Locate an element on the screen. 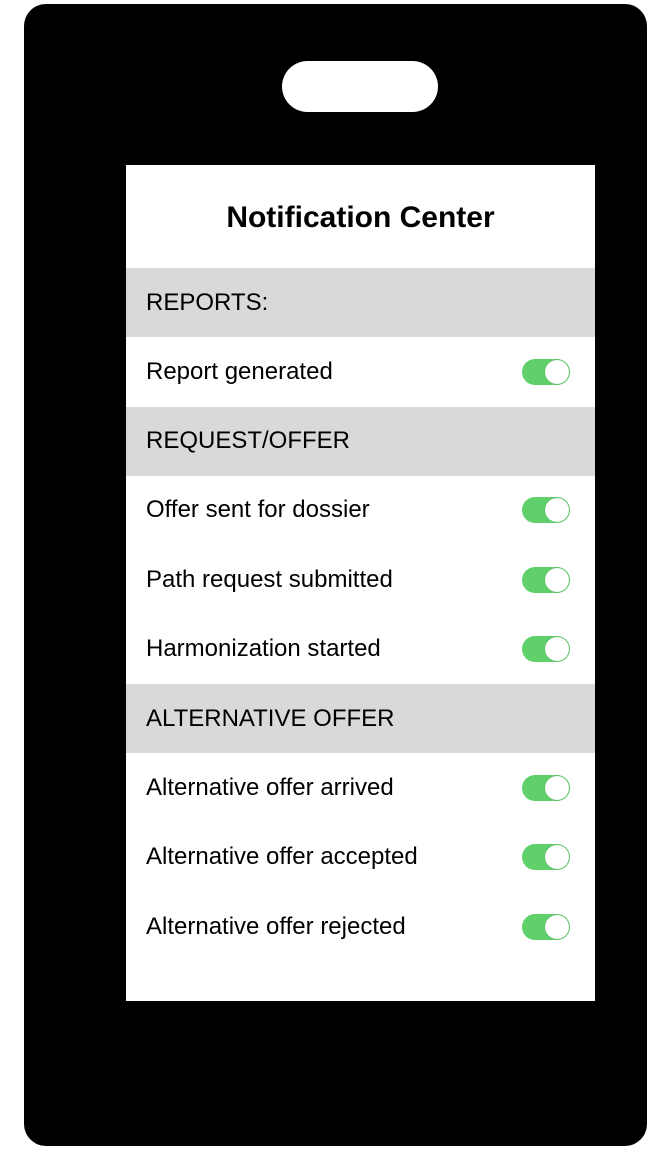 Image resolution: width=647 pixels, height=1150 pixels. setting-label: Alternative offer arrived is located at coordinates (270, 787).